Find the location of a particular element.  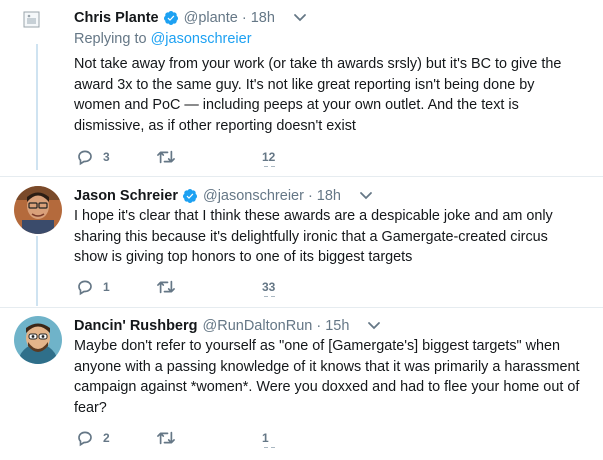

tweet-actions: 3 12 is located at coordinates (175, 157).